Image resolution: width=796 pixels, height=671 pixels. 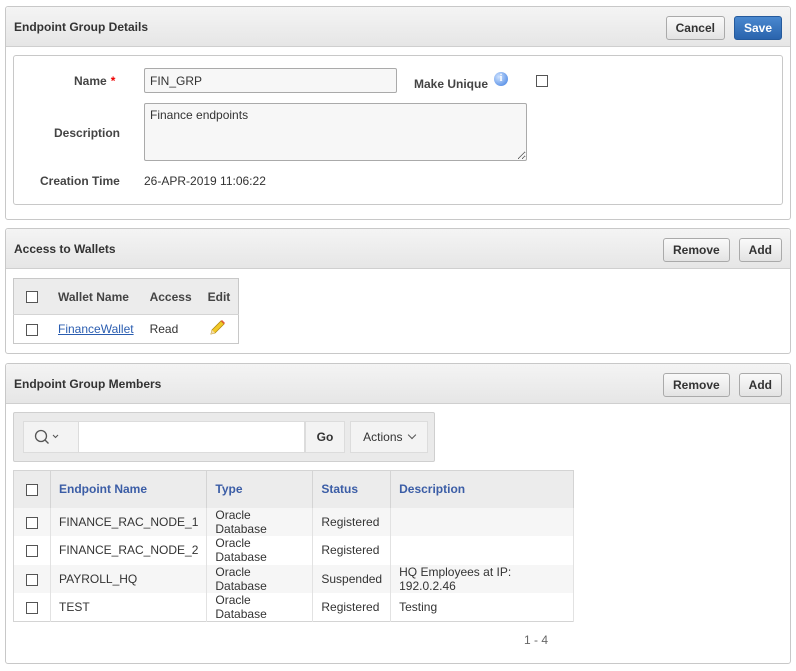 I want to click on description-textarea: Finance endpoints, so click(x=335, y=132).